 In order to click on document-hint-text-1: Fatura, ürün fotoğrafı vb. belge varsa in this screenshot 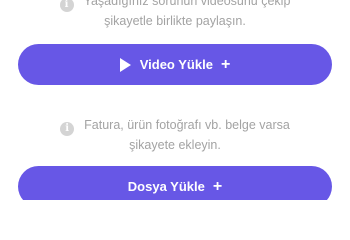, I will do `click(187, 125)`.